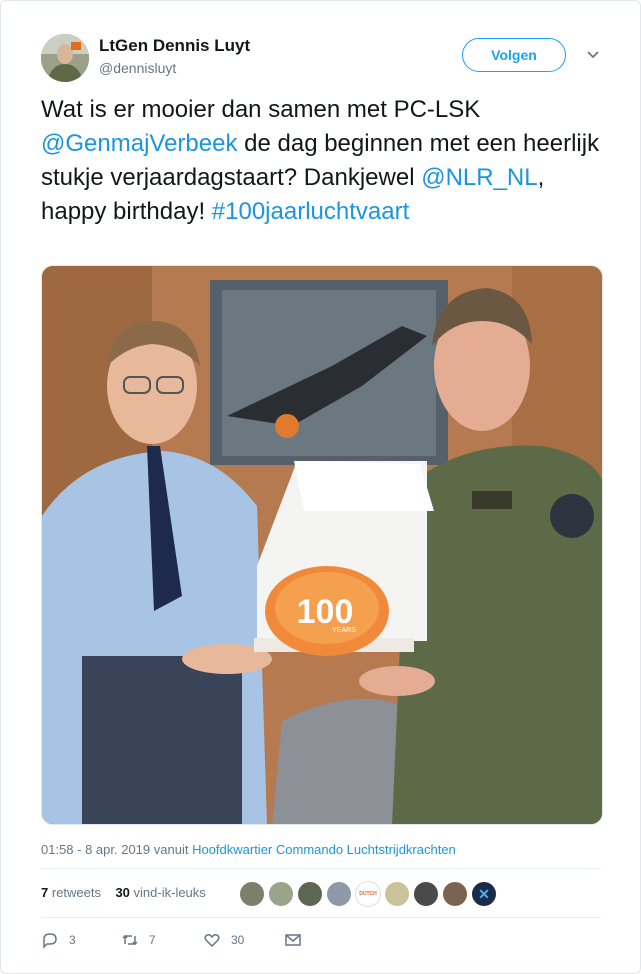  I want to click on direct-message-button, so click(293, 940).